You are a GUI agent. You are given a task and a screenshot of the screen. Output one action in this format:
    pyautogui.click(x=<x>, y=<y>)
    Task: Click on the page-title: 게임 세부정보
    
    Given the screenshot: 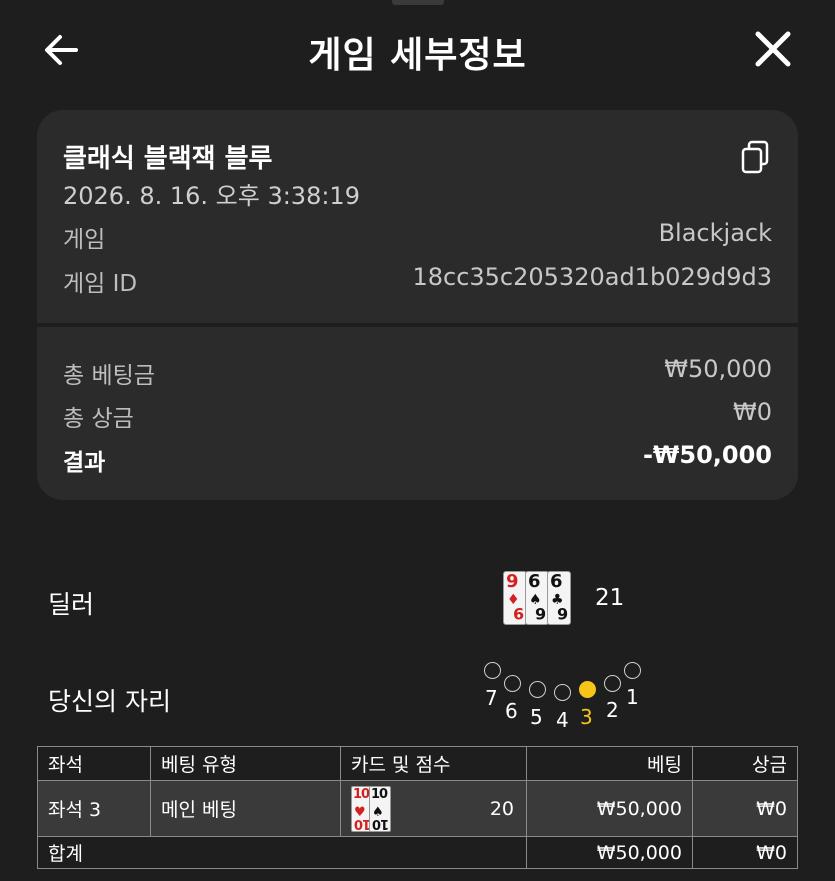 What is the action you would take?
    pyautogui.click(x=417, y=55)
    